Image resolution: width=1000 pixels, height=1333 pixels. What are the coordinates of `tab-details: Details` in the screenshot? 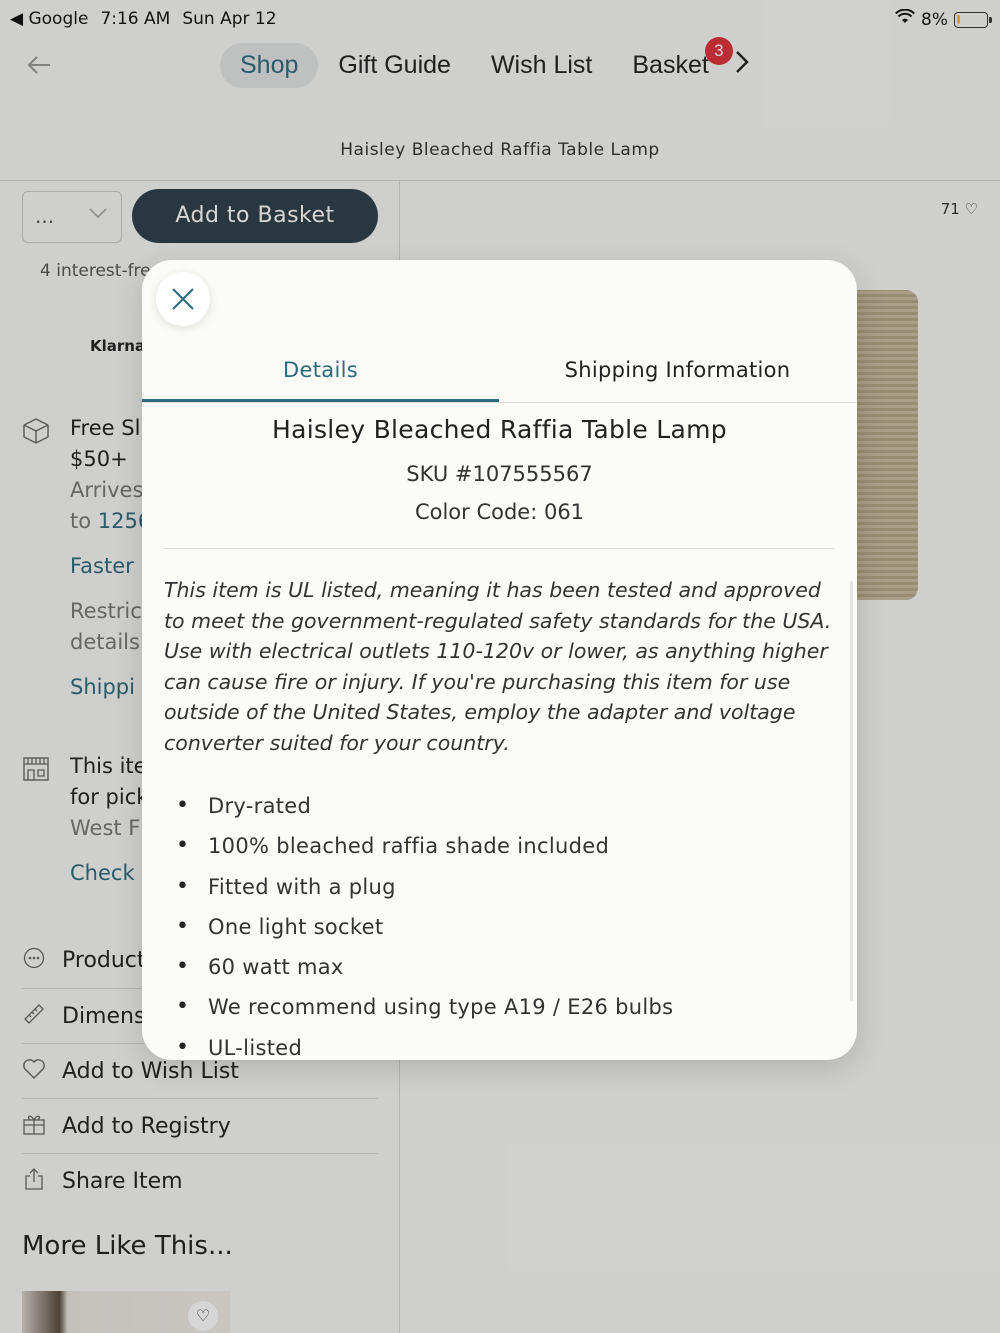 It's located at (320, 374).